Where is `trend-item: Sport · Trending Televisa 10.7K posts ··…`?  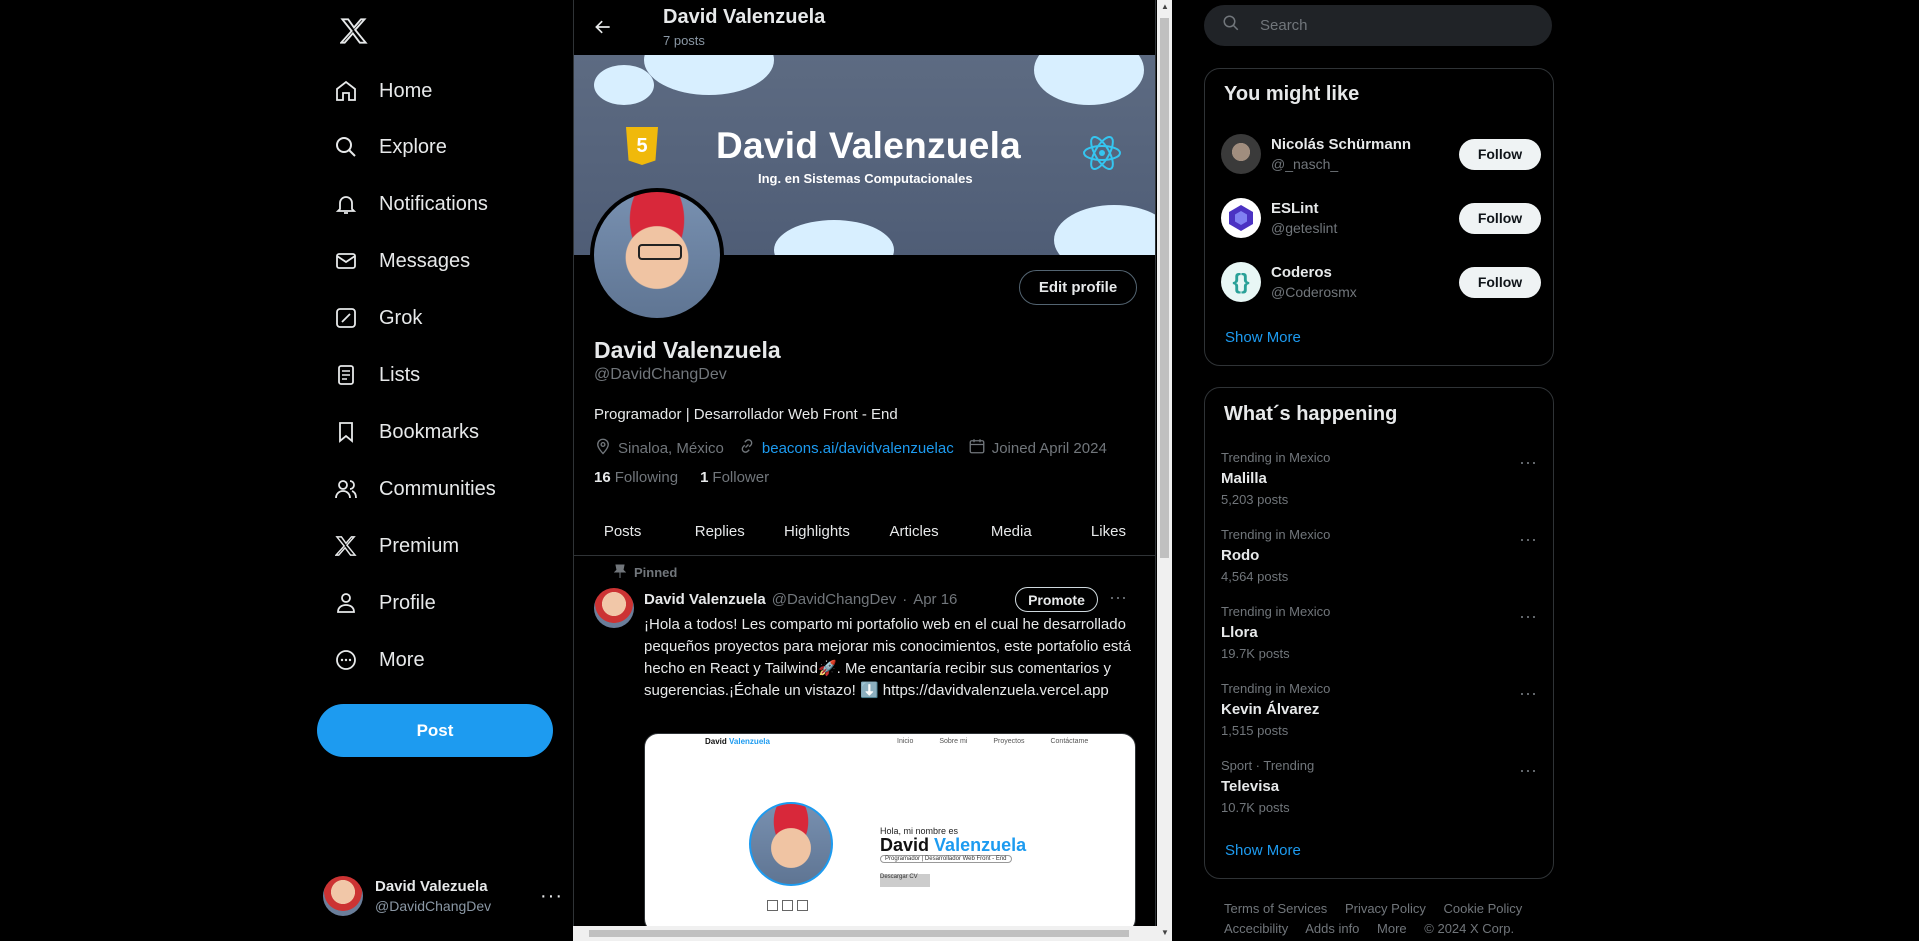
trend-item: Sport · Trending Televisa 10.7K posts ··… is located at coordinates (1382, 791).